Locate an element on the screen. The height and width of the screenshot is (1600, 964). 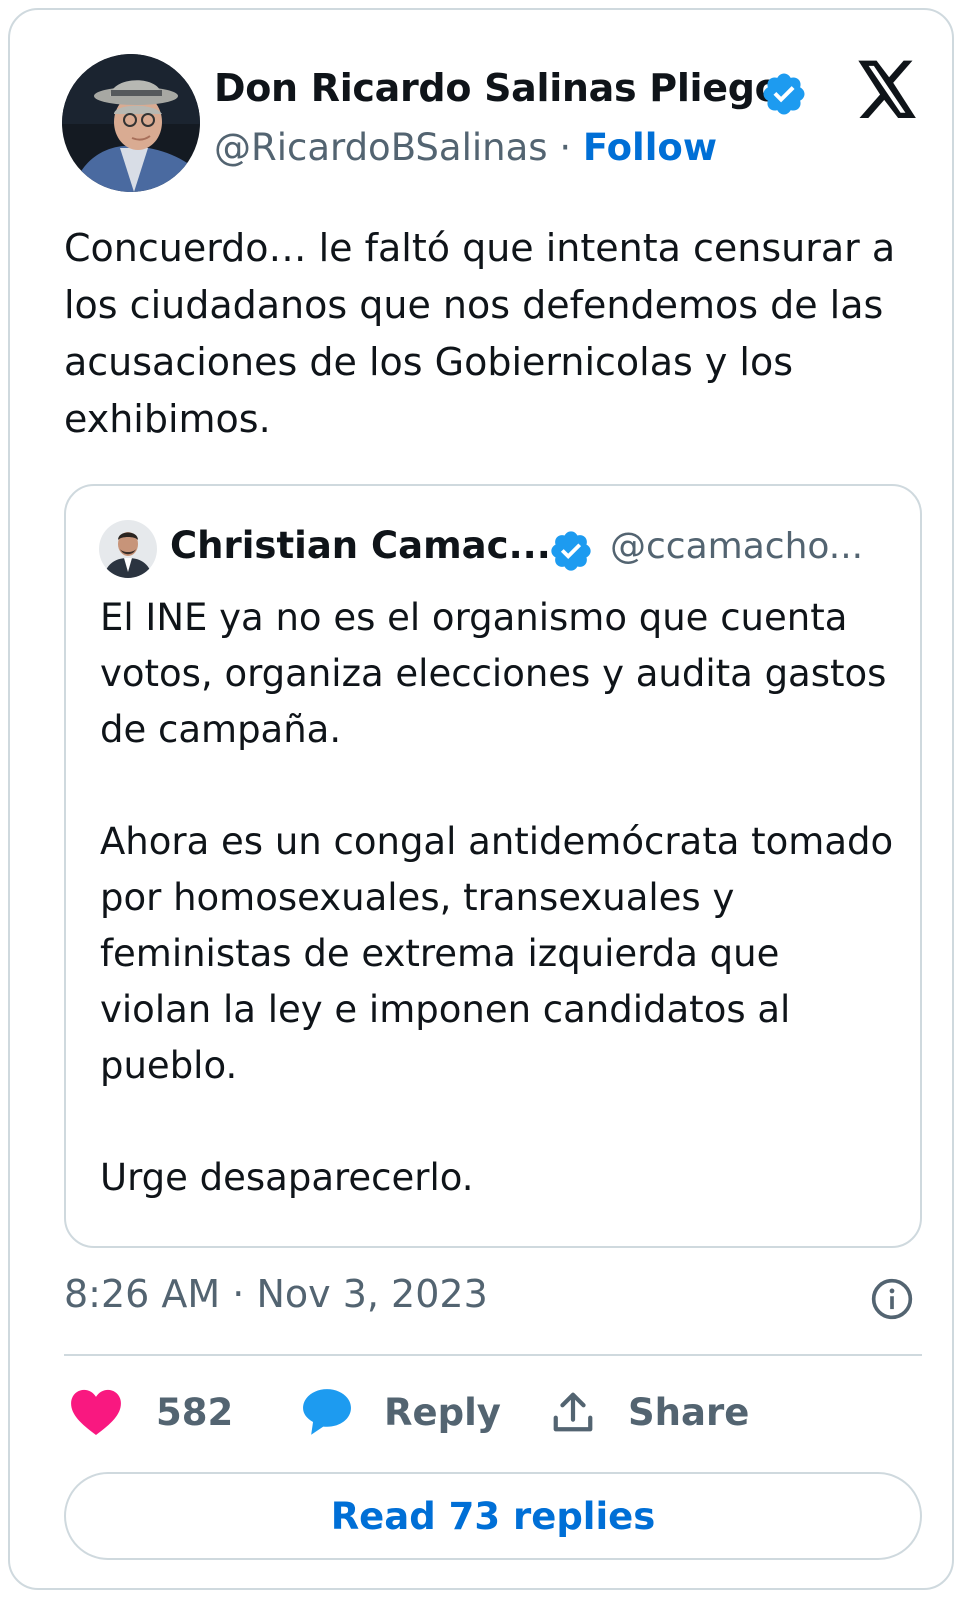
author-display-name: Don Ricardo Salinas Pliego is located at coordinates (497, 88).